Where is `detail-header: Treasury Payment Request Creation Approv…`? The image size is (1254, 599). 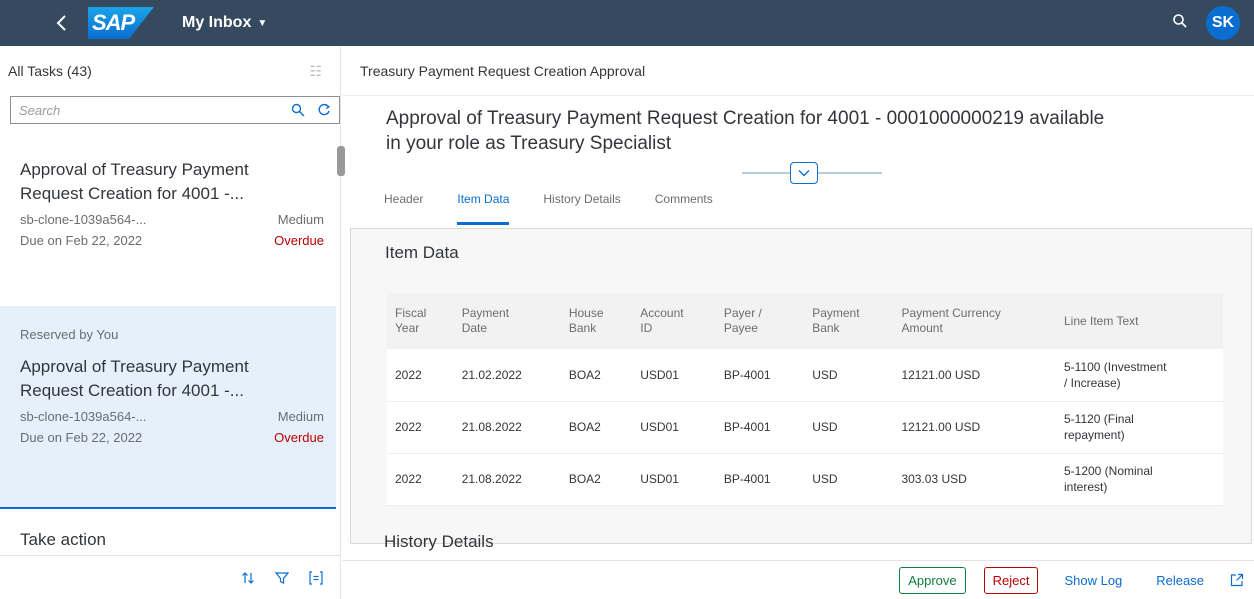 detail-header: Treasury Payment Request Creation Approv… is located at coordinates (798, 71).